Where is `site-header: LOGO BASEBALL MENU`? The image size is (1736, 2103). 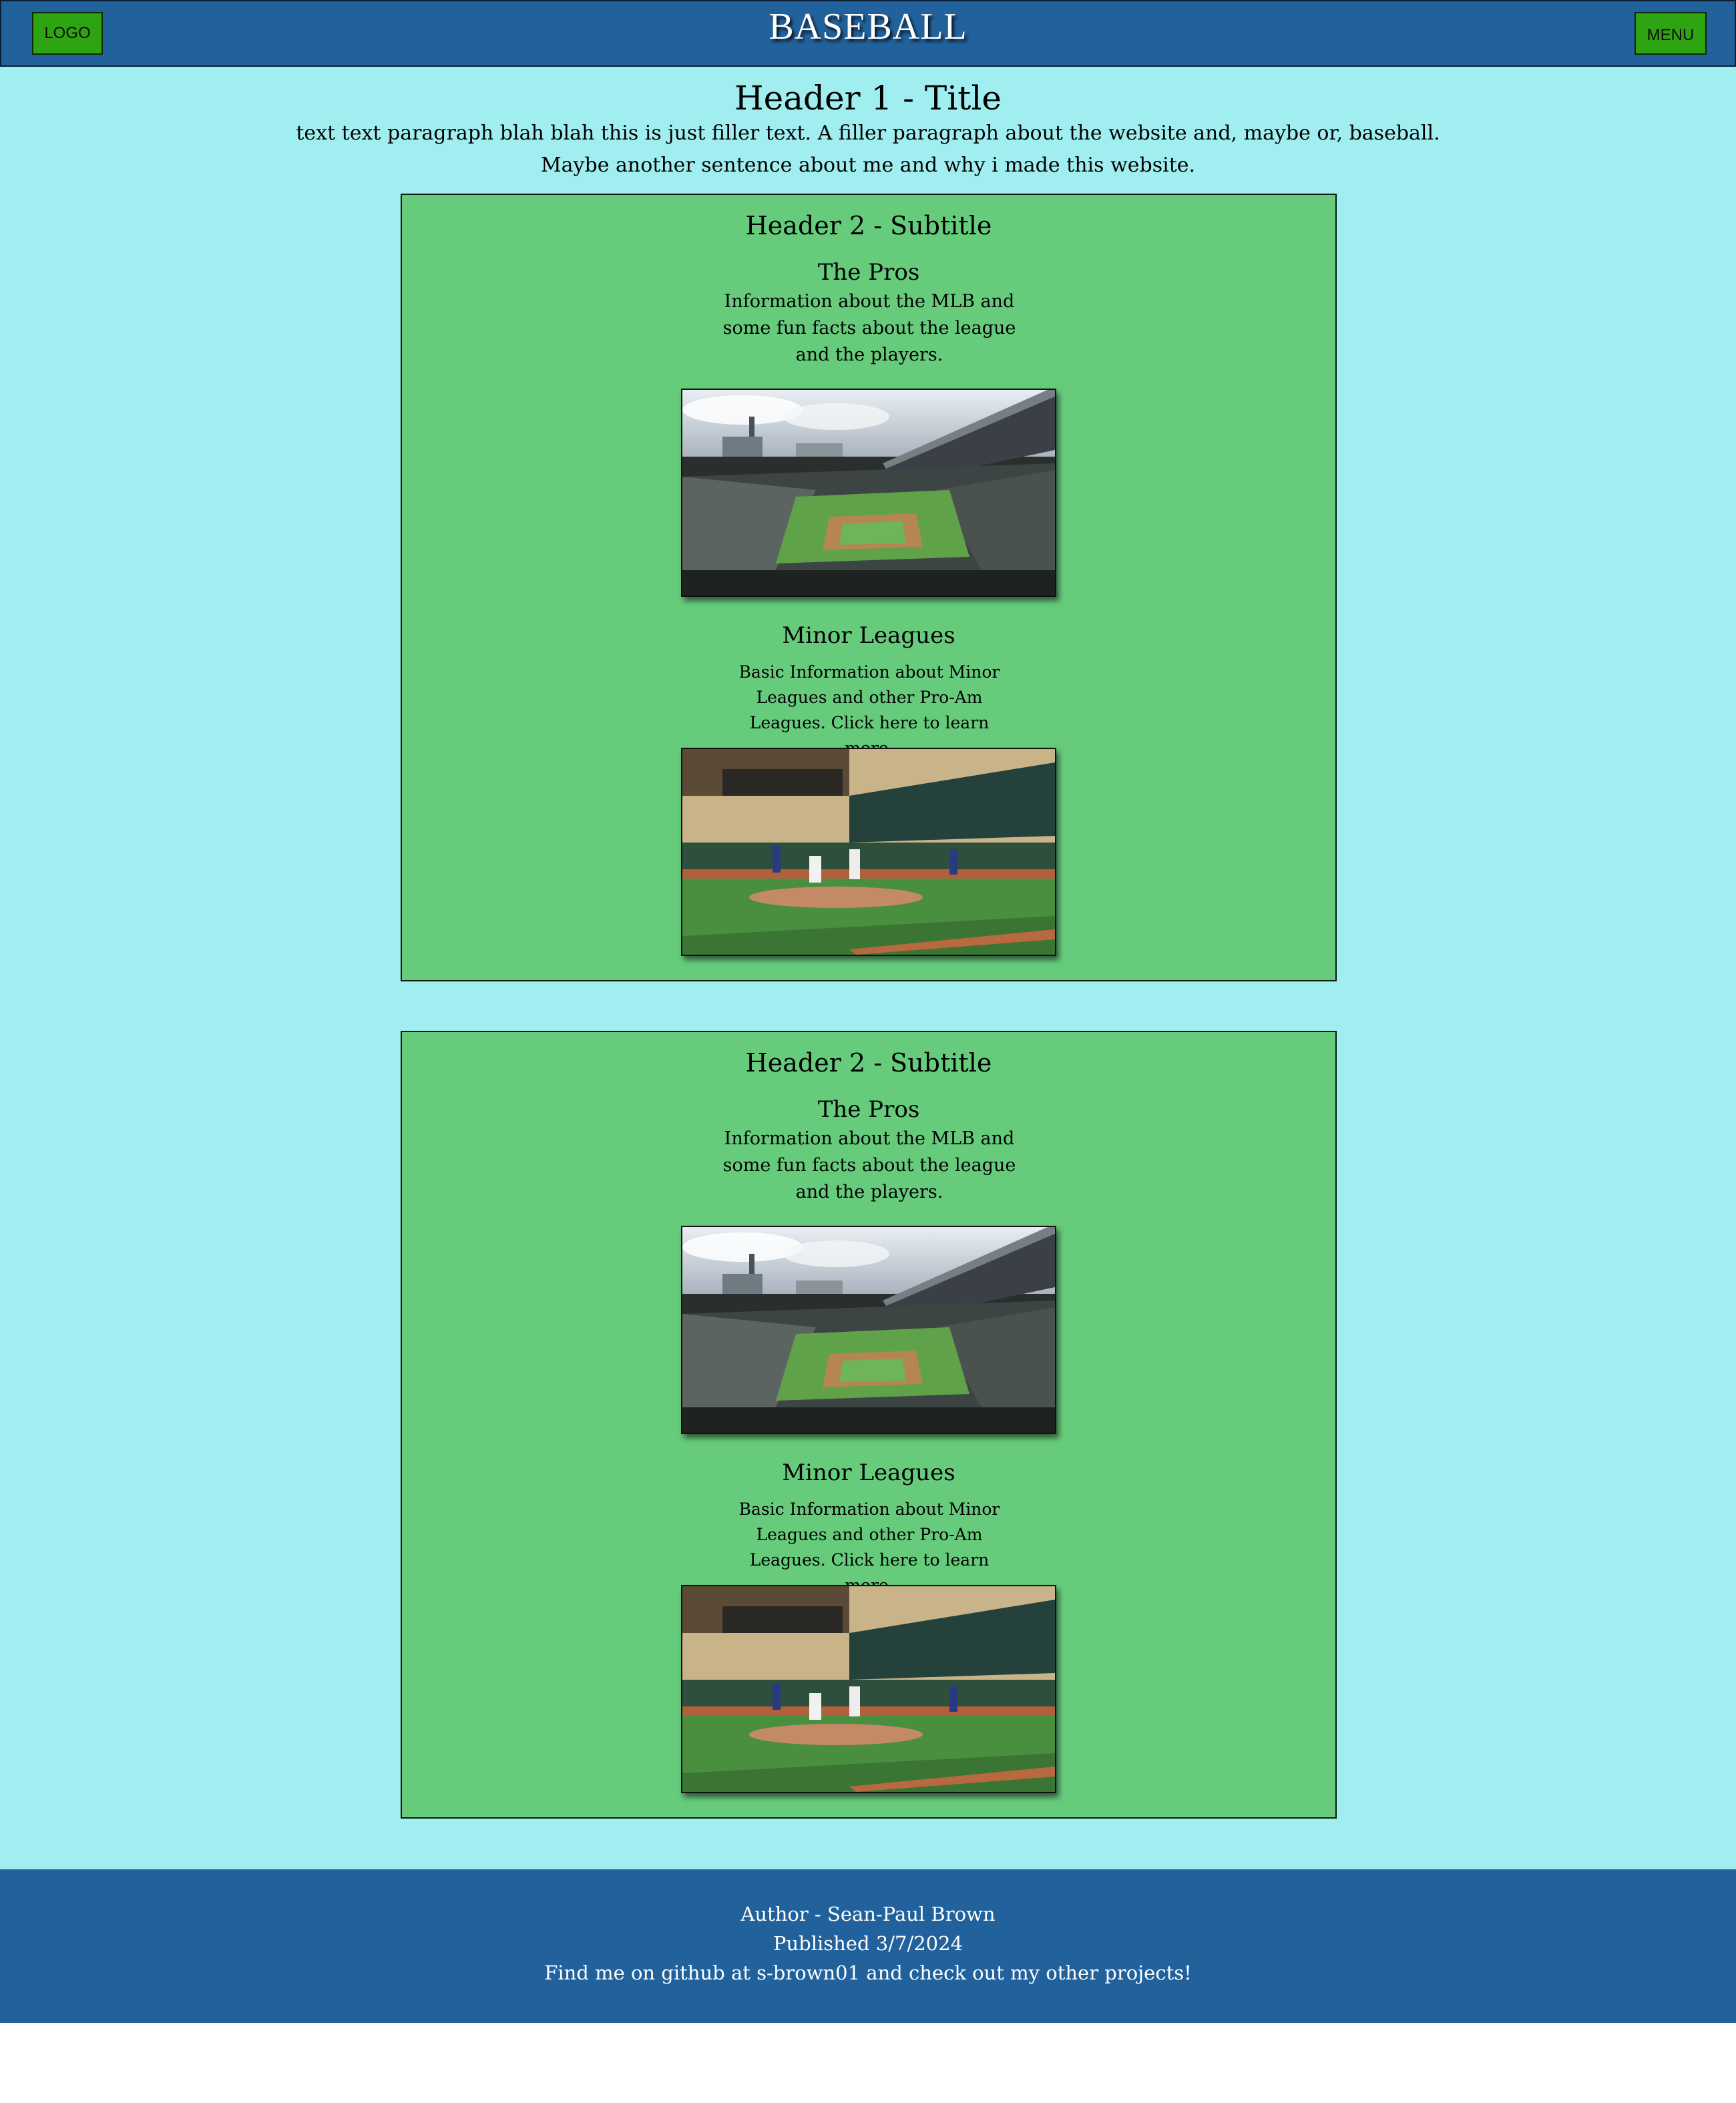 site-header: LOGO BASEBALL MENU is located at coordinates (868, 33).